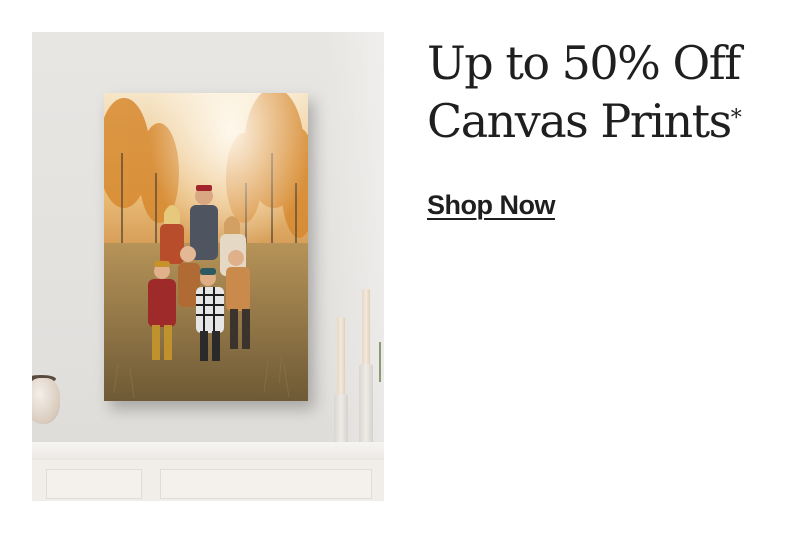 The image size is (800, 533). I want to click on mantel-panel-left, so click(94, 484).